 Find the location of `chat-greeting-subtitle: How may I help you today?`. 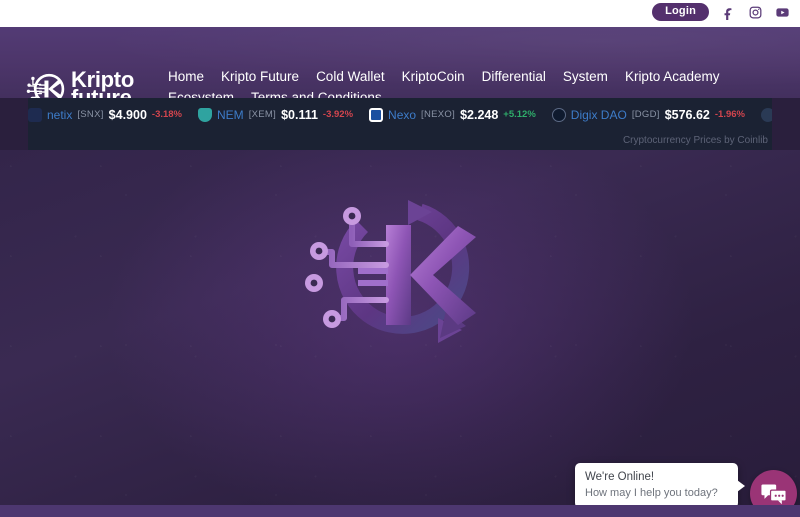

chat-greeting-subtitle: How may I help you today? is located at coordinates (651, 493).